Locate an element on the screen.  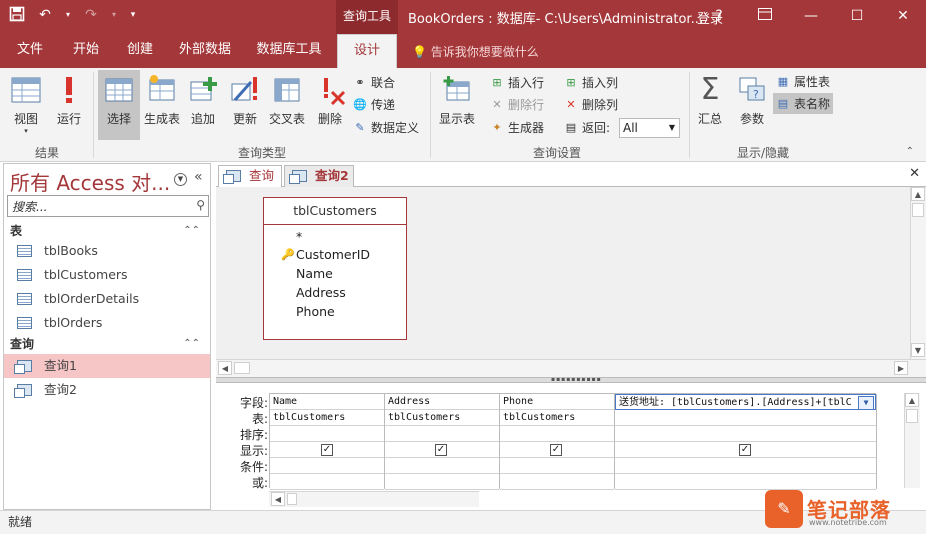
field-list-item: Address is located at coordinates (321, 292).